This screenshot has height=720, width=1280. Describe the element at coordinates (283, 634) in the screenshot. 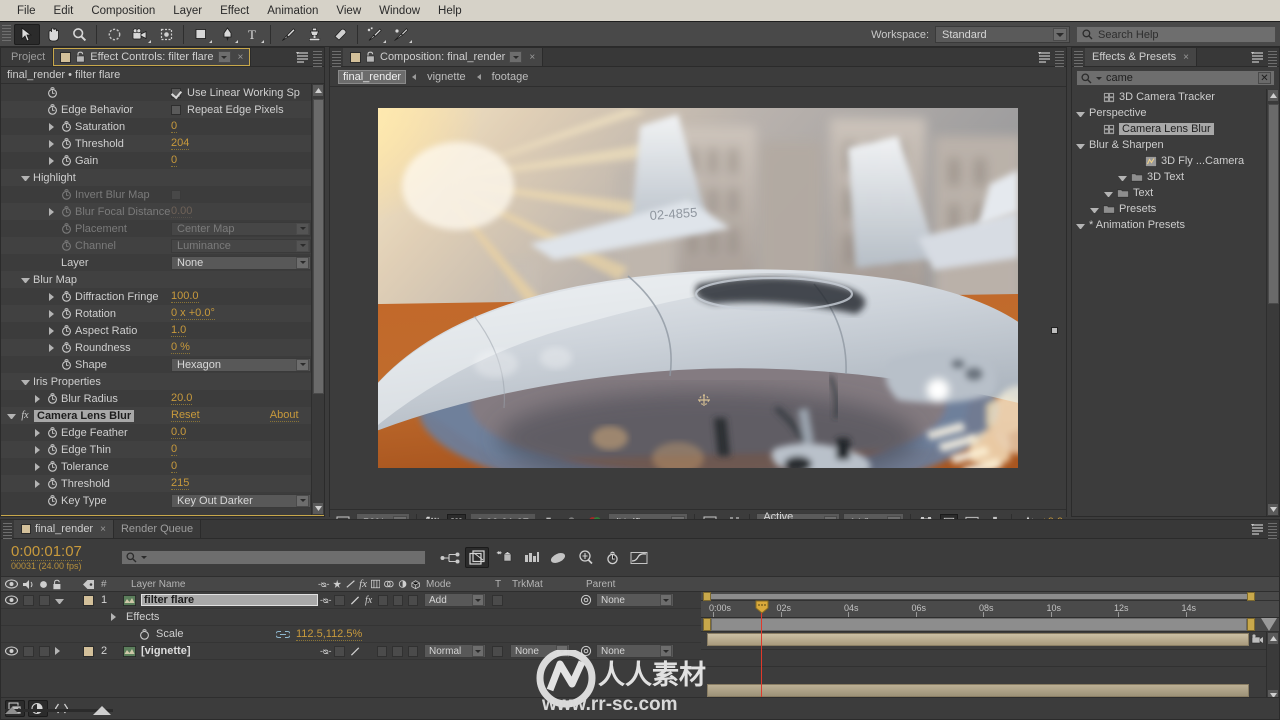

I see `link-icon` at that location.